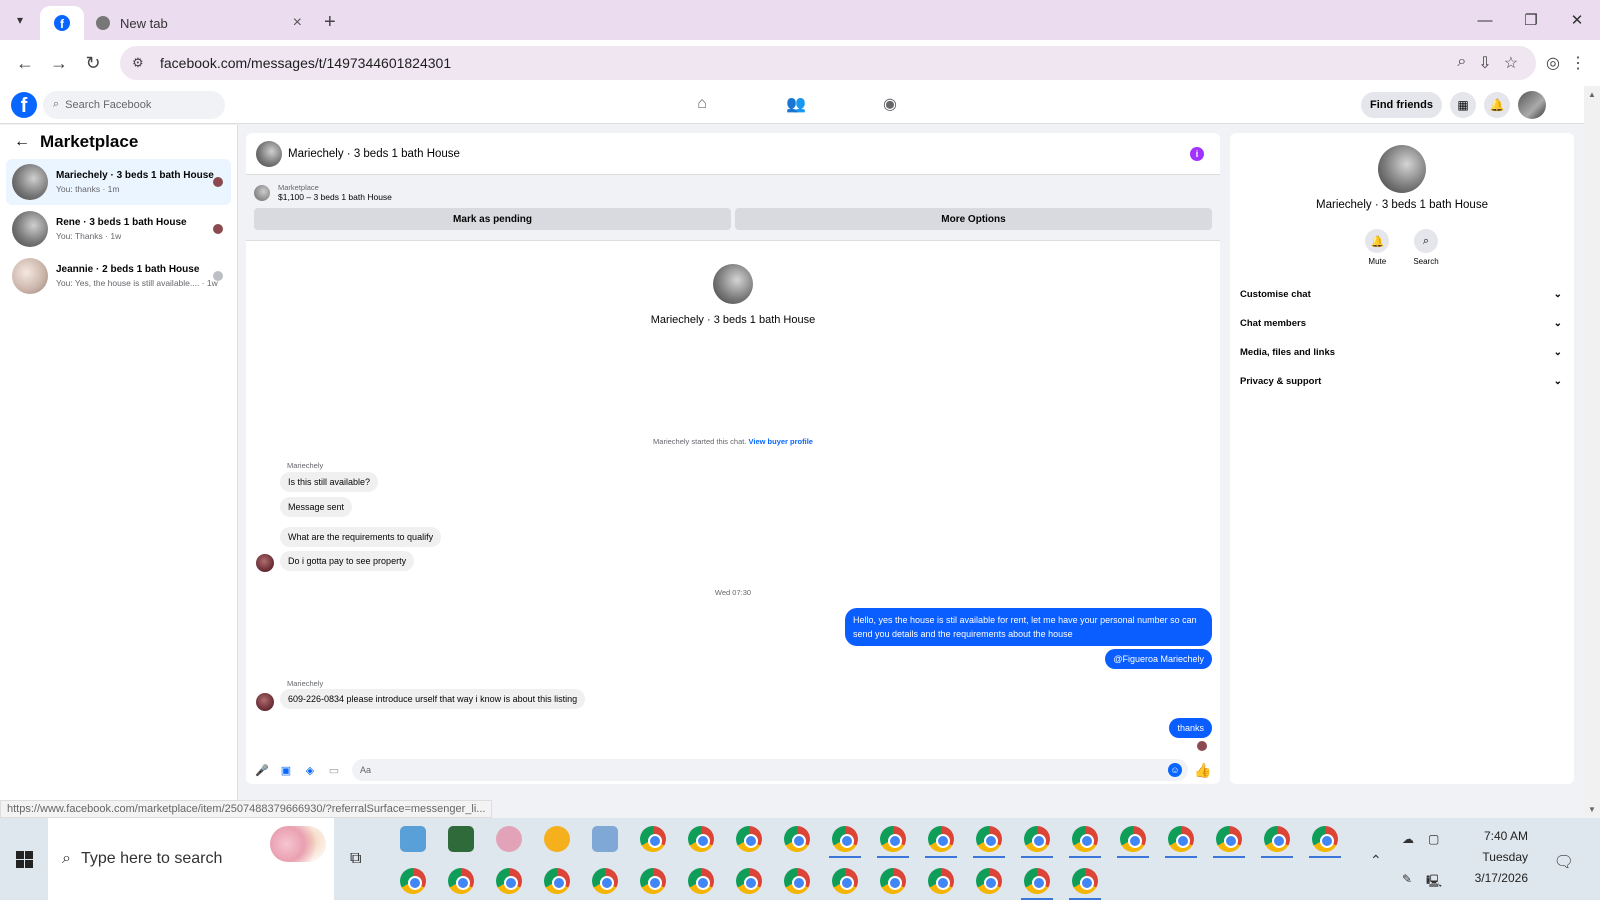 The image size is (1600, 900). I want to click on section-privacy-support: Privacy & support ⌄, so click(1402, 381).